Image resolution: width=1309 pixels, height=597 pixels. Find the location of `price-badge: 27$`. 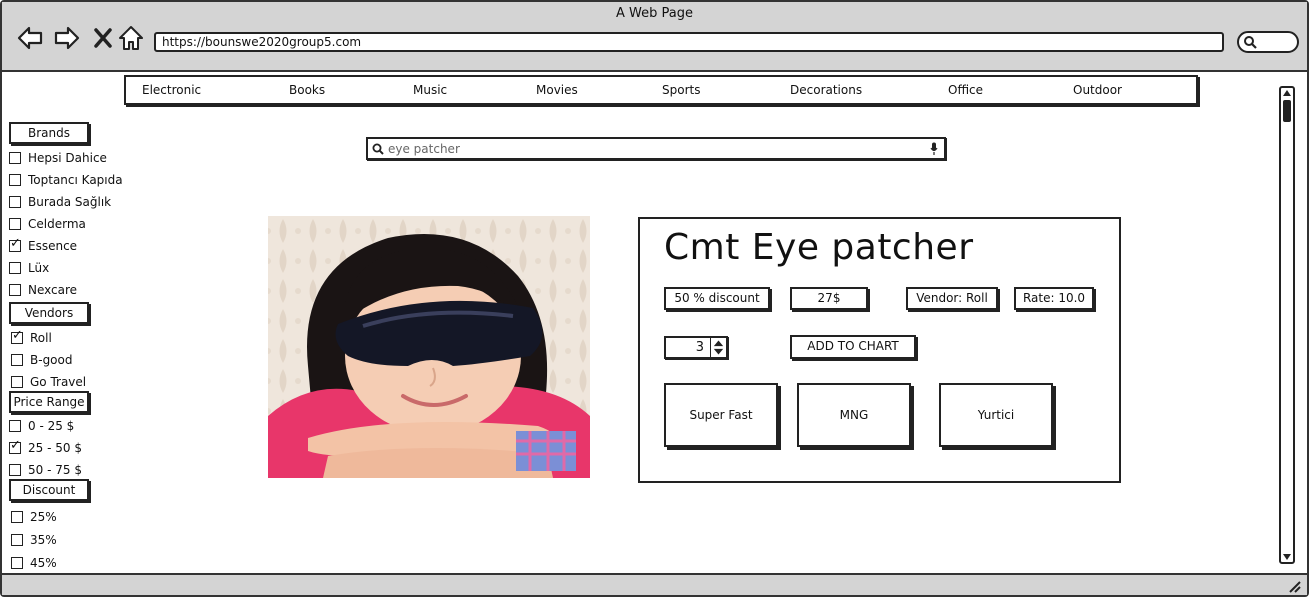

price-badge: 27$ is located at coordinates (829, 298).